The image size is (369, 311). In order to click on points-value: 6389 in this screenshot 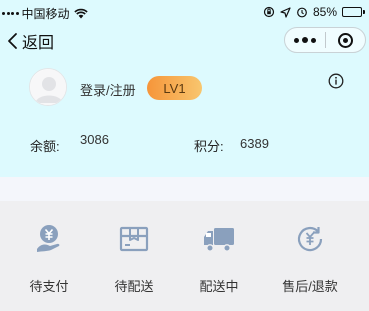, I will do `click(254, 143)`.